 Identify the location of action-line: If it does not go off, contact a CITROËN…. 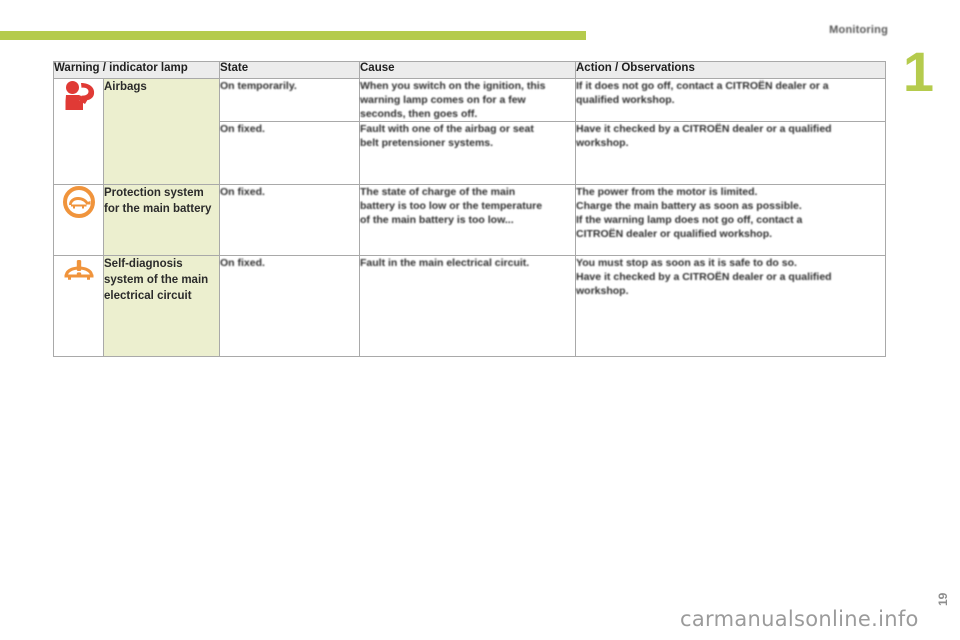
(702, 86).